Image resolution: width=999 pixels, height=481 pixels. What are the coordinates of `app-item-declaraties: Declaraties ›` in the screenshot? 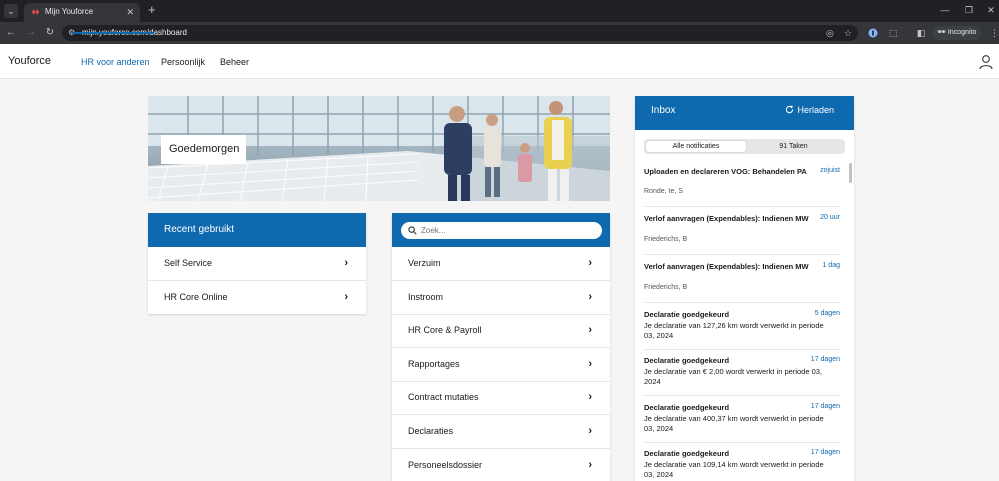 It's located at (501, 432).